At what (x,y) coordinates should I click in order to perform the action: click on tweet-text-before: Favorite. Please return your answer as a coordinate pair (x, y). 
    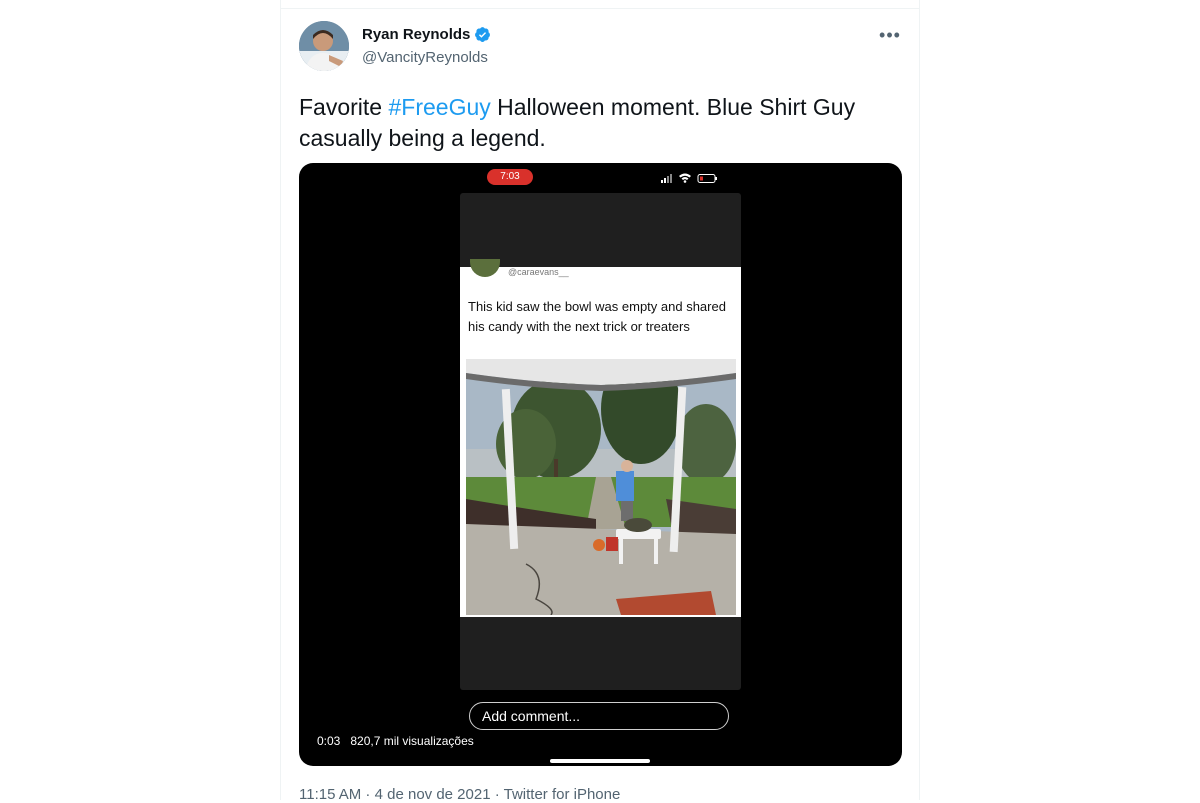
    Looking at the image, I should click on (344, 107).